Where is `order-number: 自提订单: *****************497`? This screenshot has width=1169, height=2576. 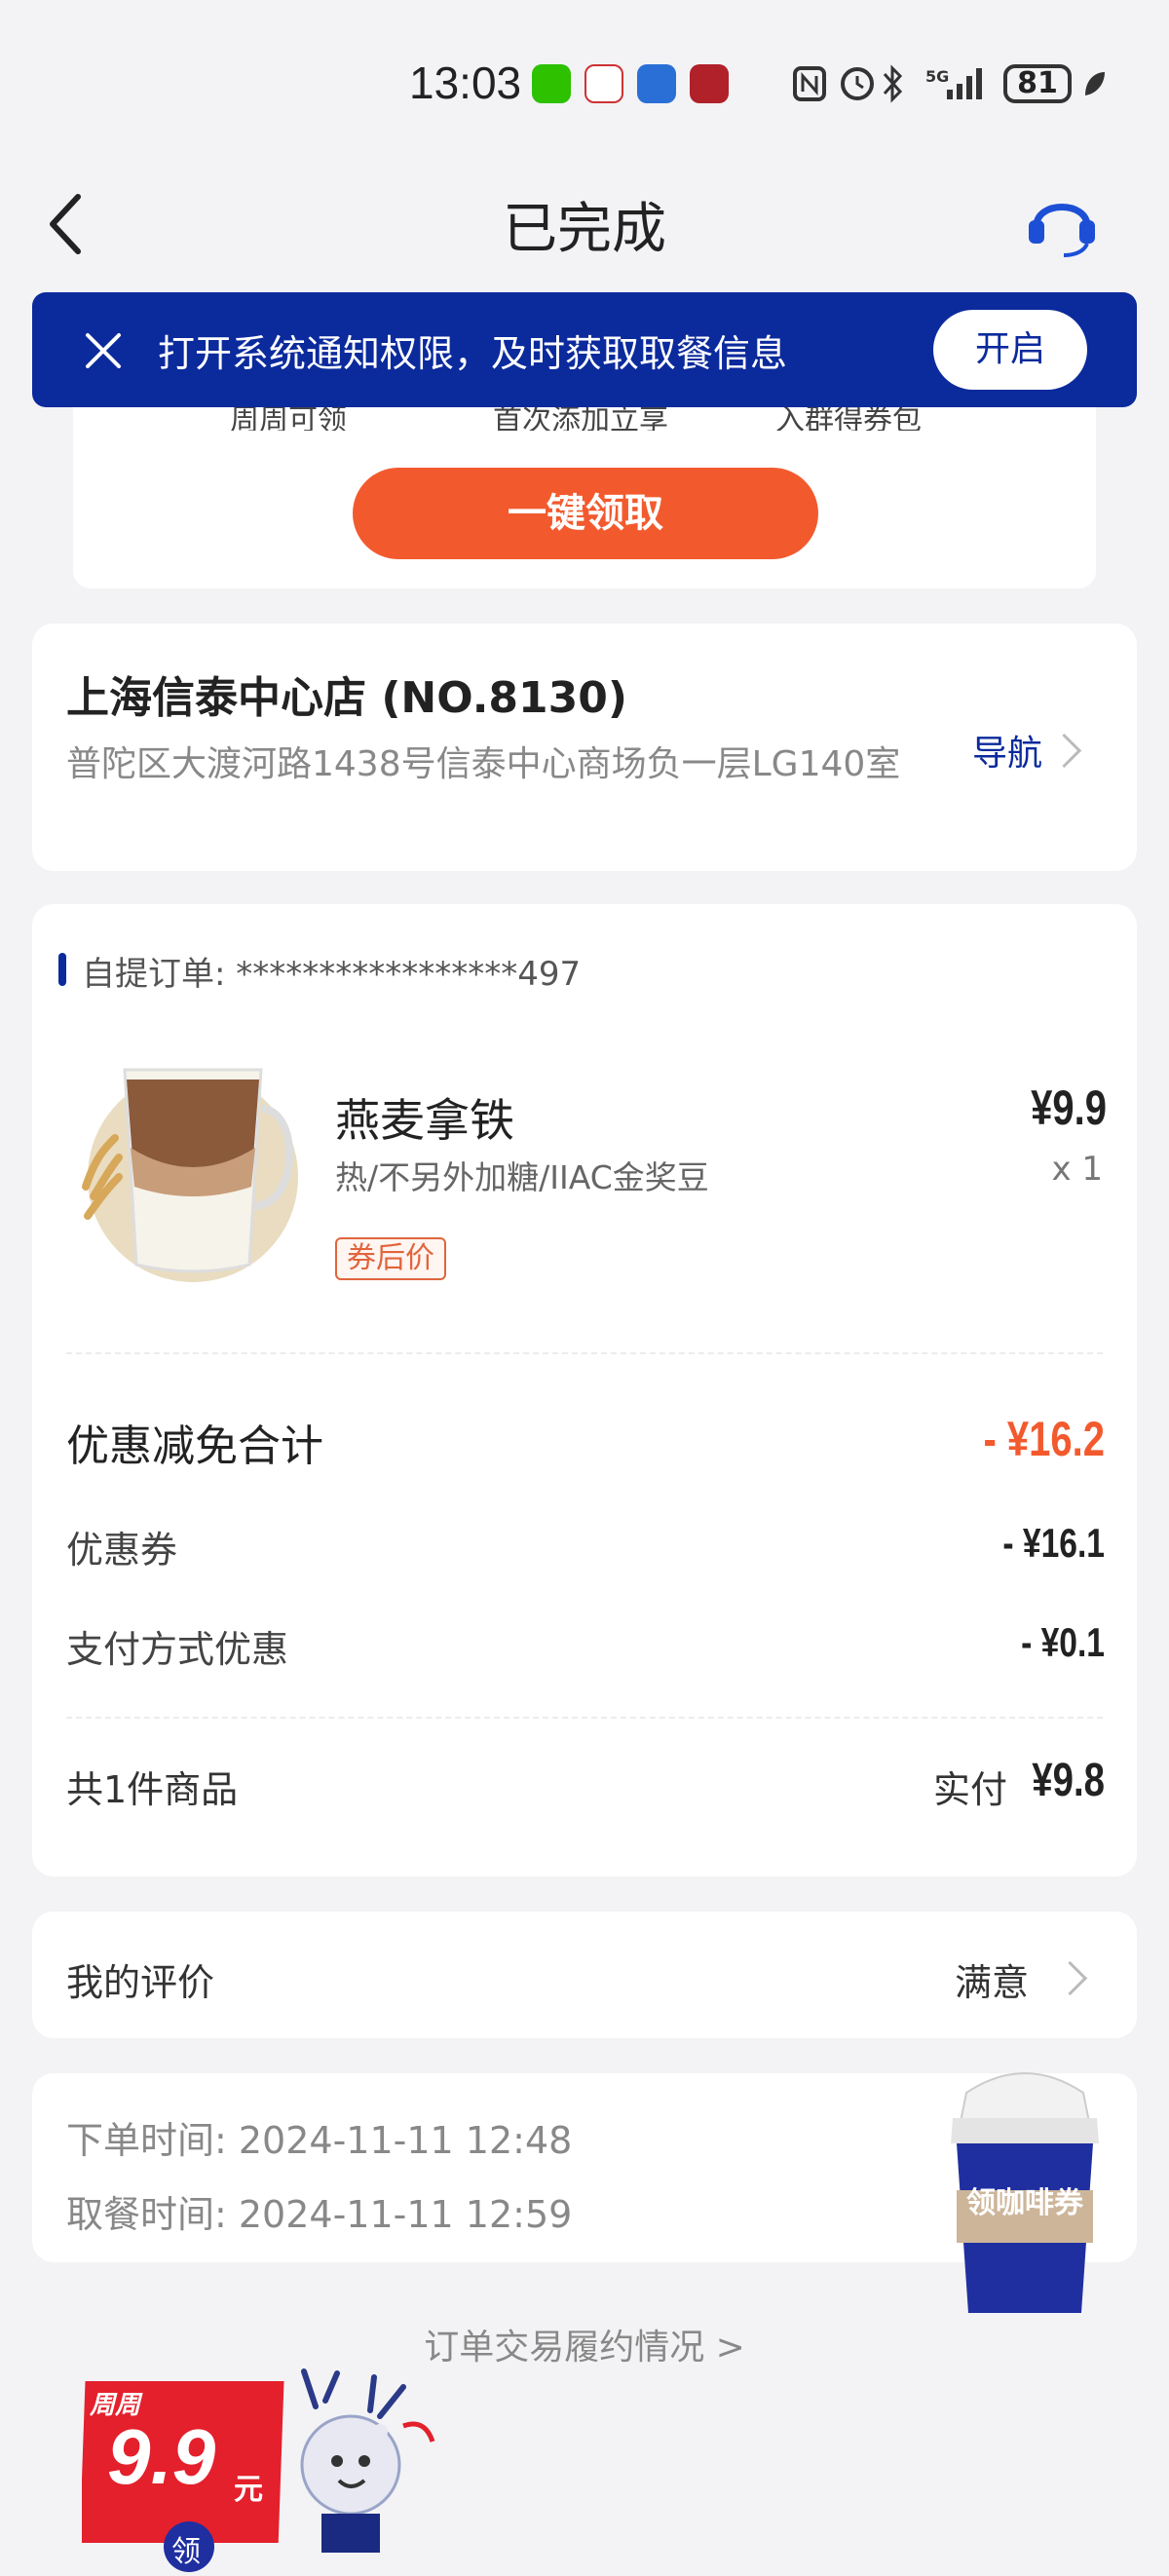
order-number: 自提订单: *****************497 is located at coordinates (332, 974).